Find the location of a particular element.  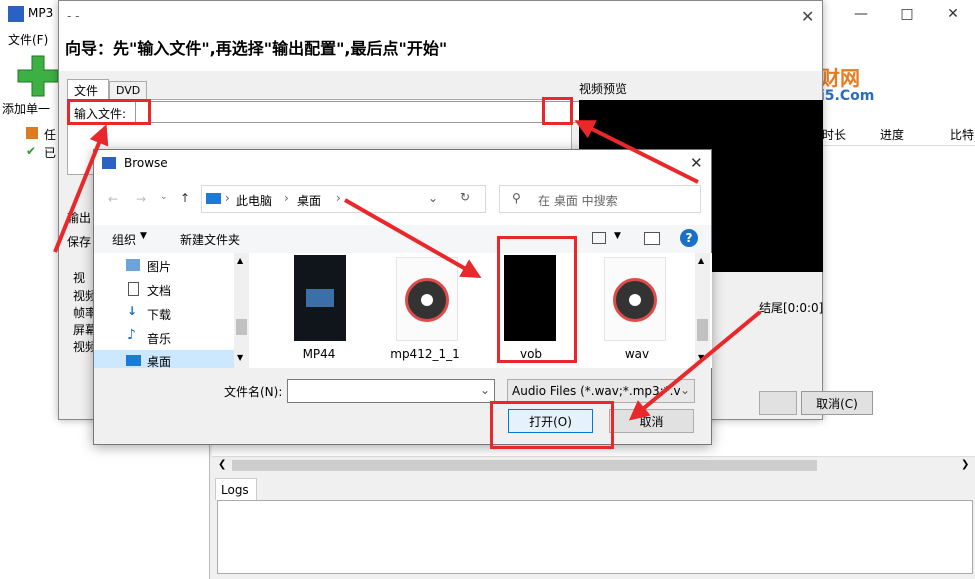

arrow-to-input is located at coordinates (81, 188).